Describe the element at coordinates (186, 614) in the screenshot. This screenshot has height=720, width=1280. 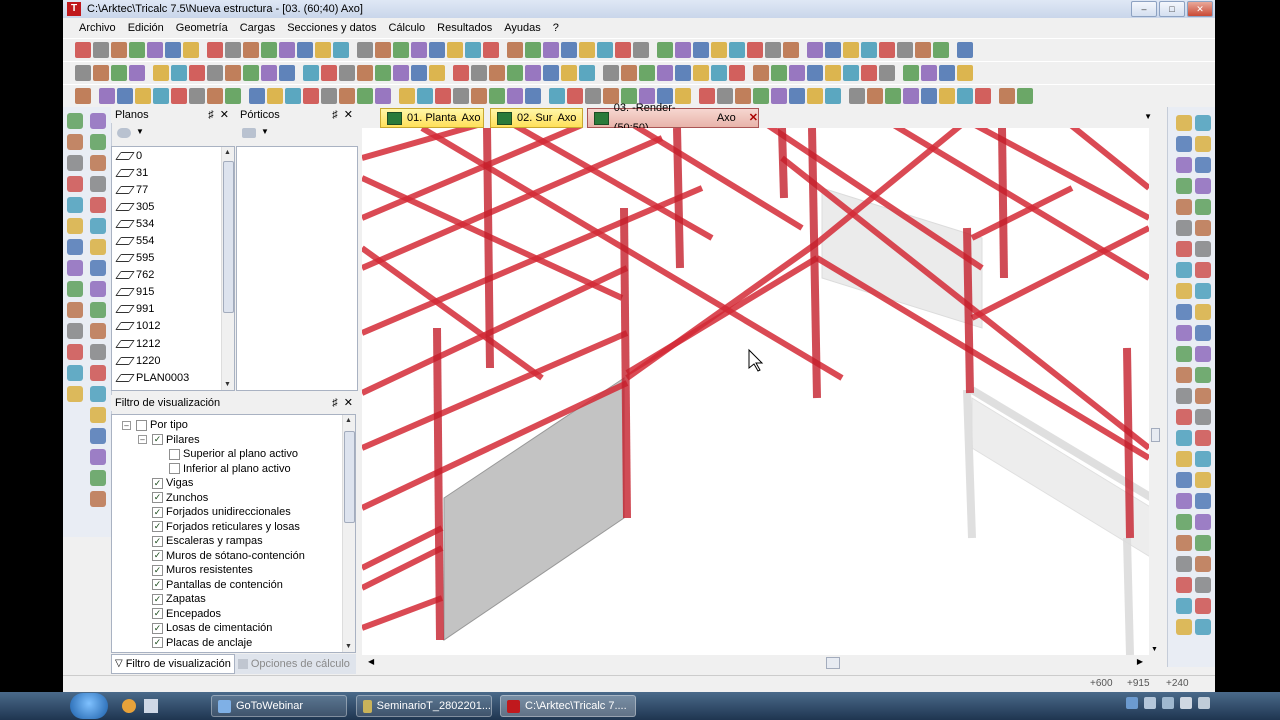
I see `tree-item: ✓ Encepados` at that location.